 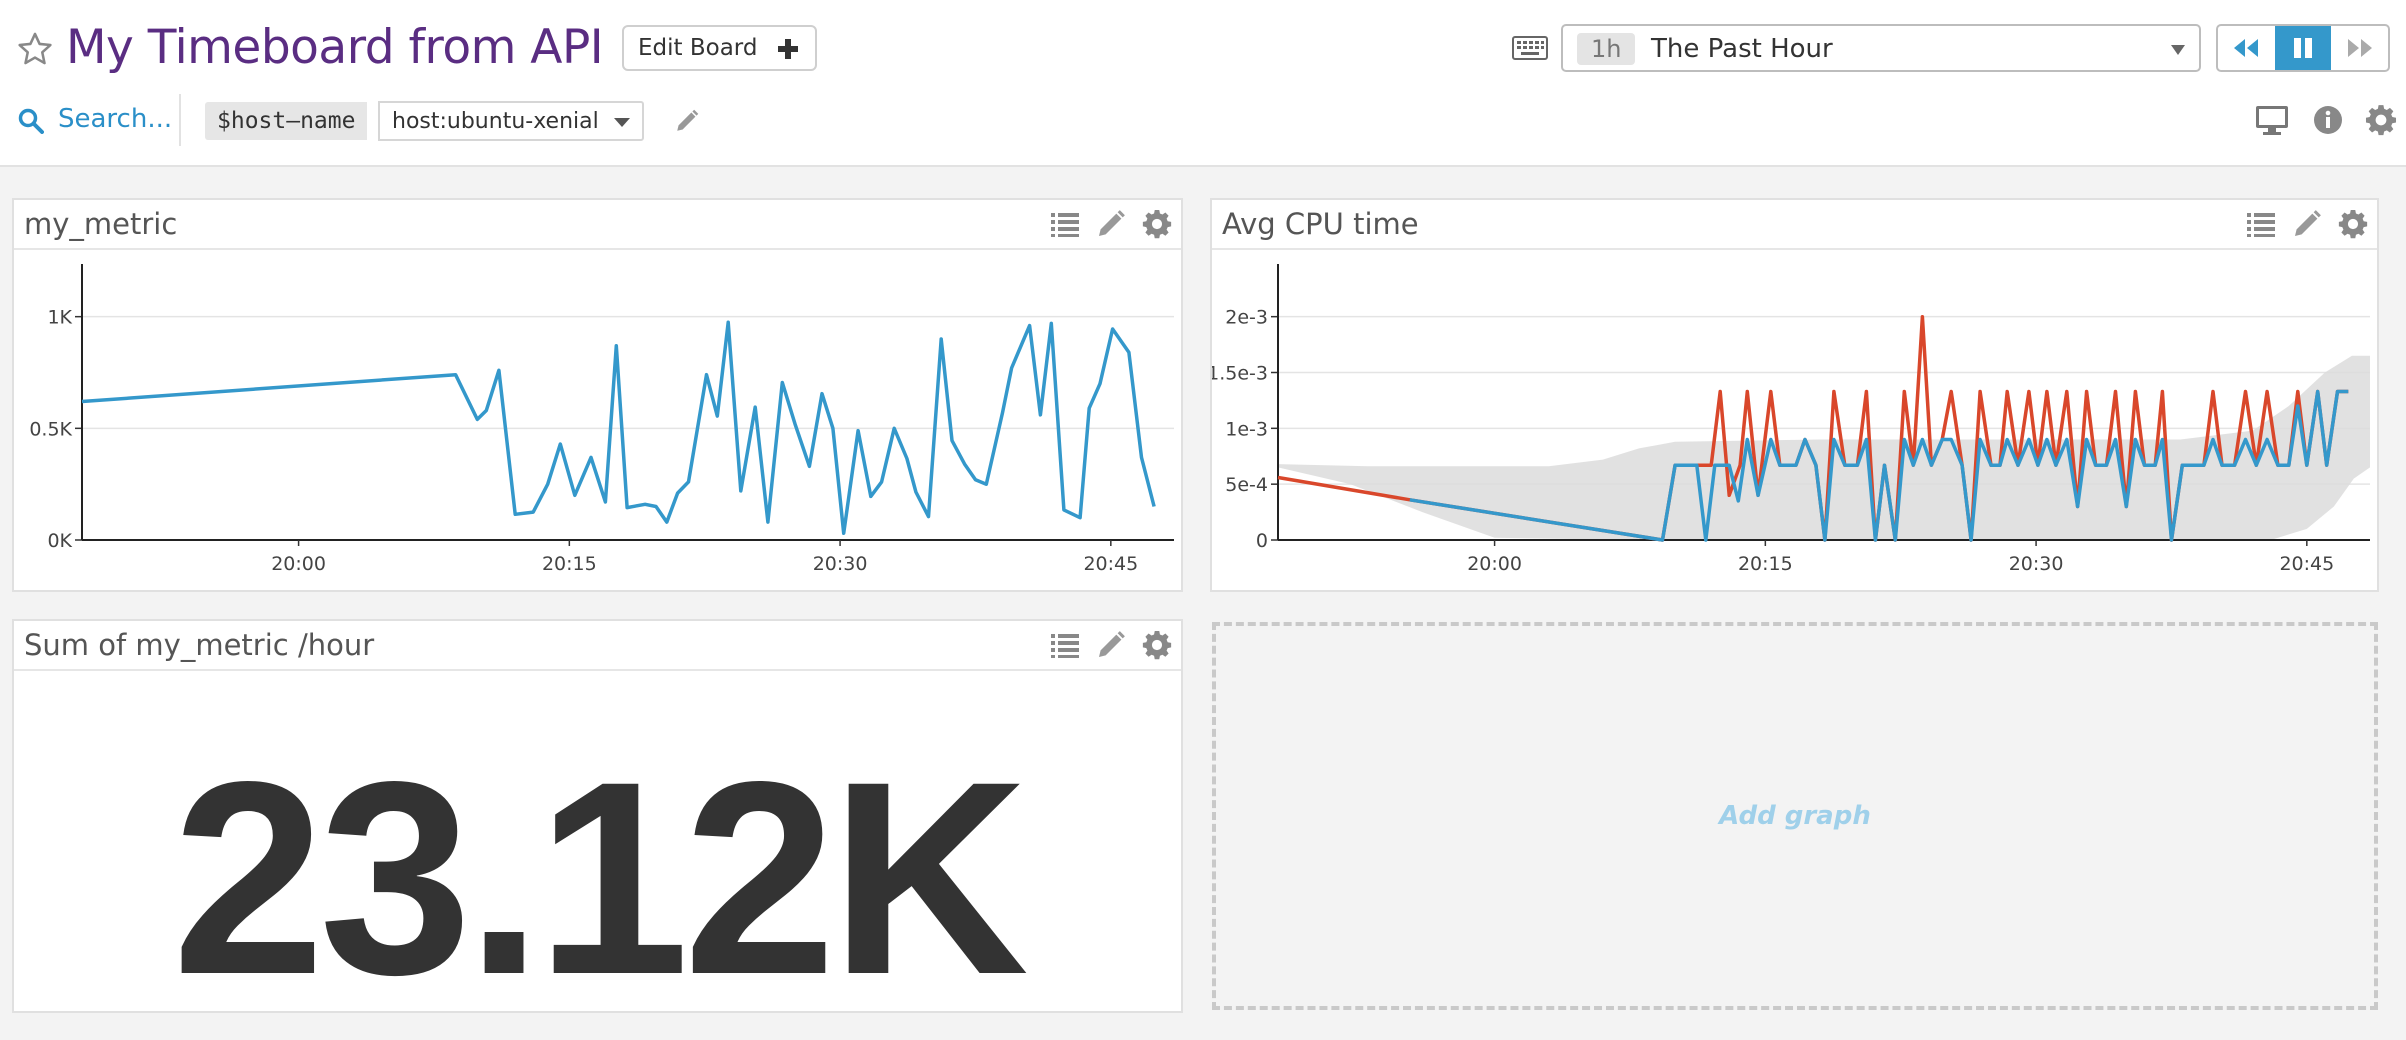 I want to click on y-tick-label: 1K, so click(x=59, y=318).